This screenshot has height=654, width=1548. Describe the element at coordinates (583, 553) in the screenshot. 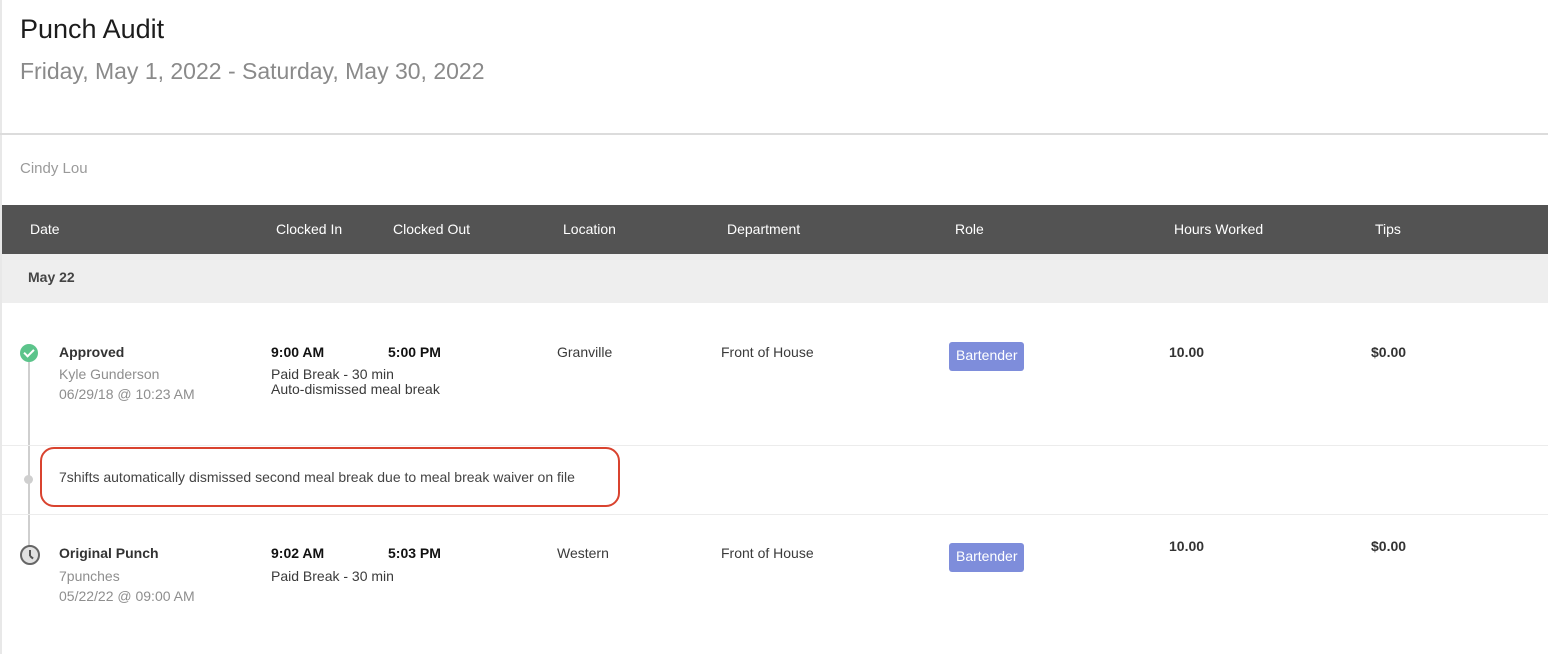

I see `location: Western` at that location.